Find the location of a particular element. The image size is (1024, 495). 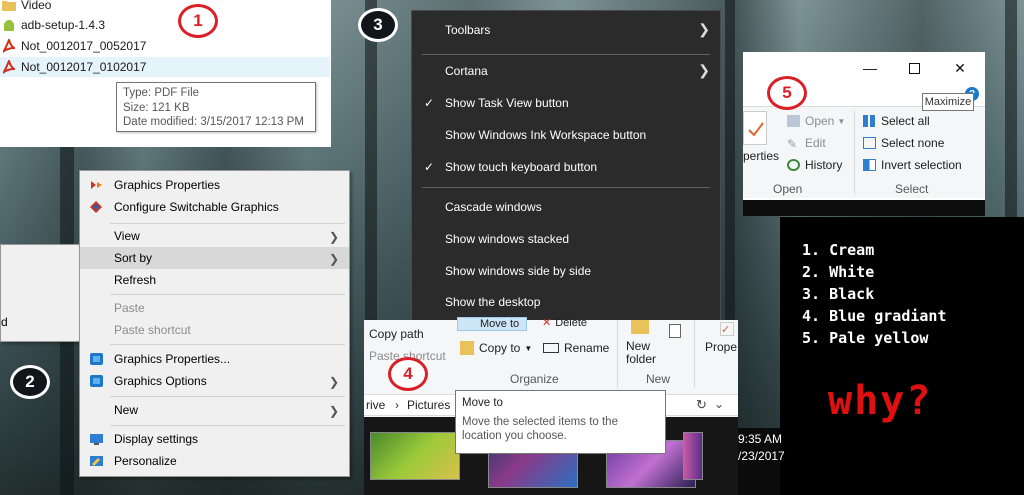

tooltip-size: Size: 121 KB is located at coordinates (156, 107).